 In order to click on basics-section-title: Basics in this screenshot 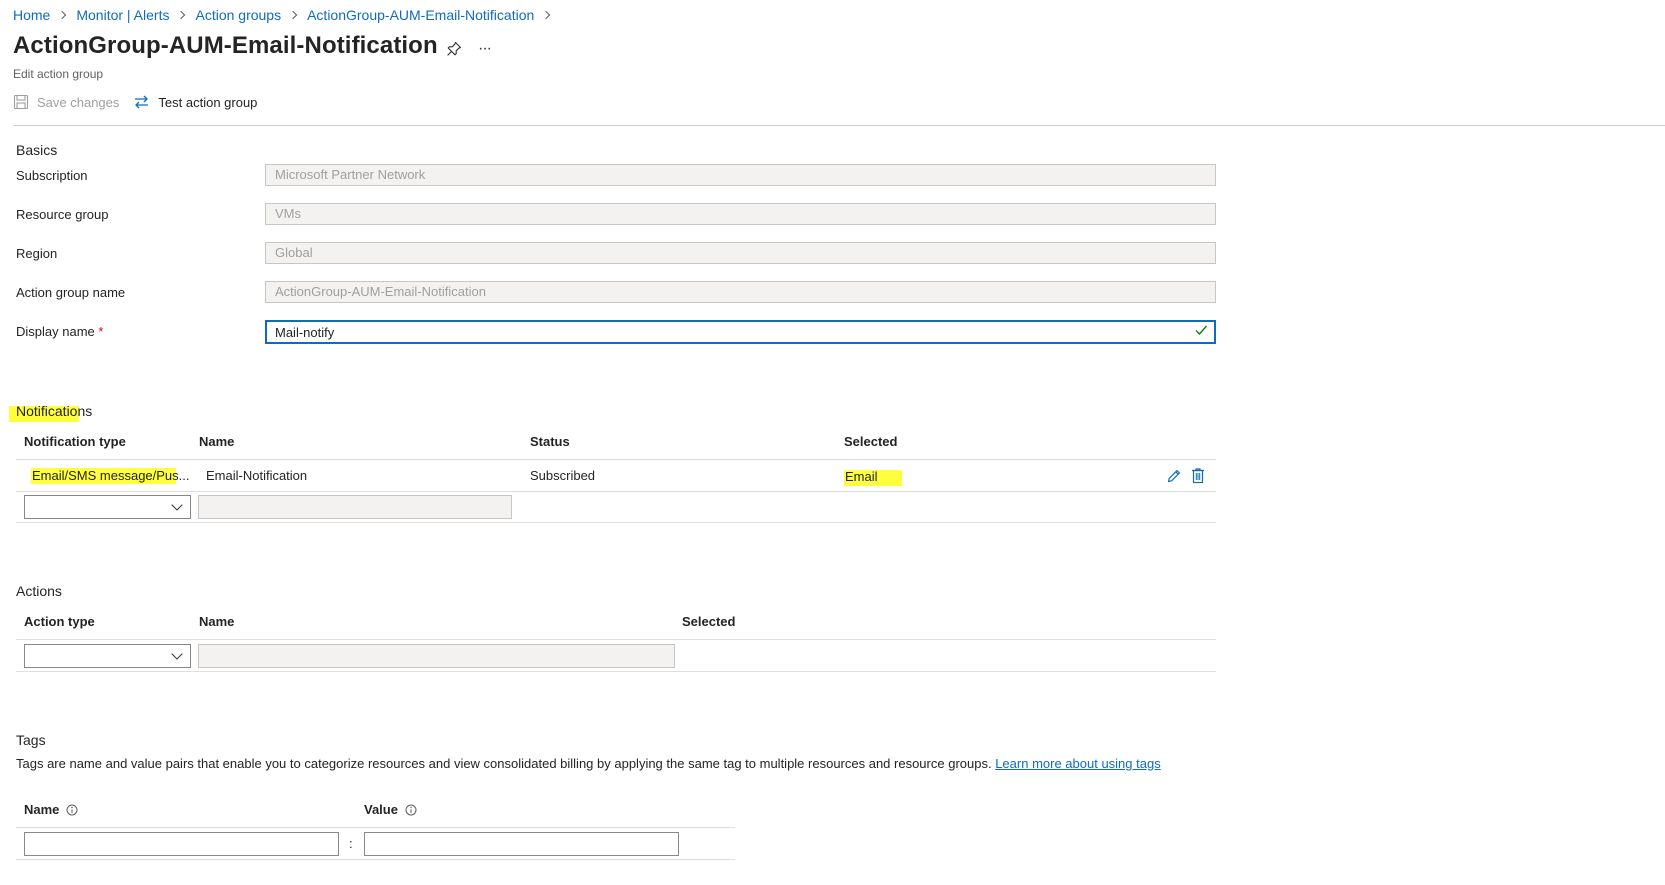, I will do `click(37, 150)`.